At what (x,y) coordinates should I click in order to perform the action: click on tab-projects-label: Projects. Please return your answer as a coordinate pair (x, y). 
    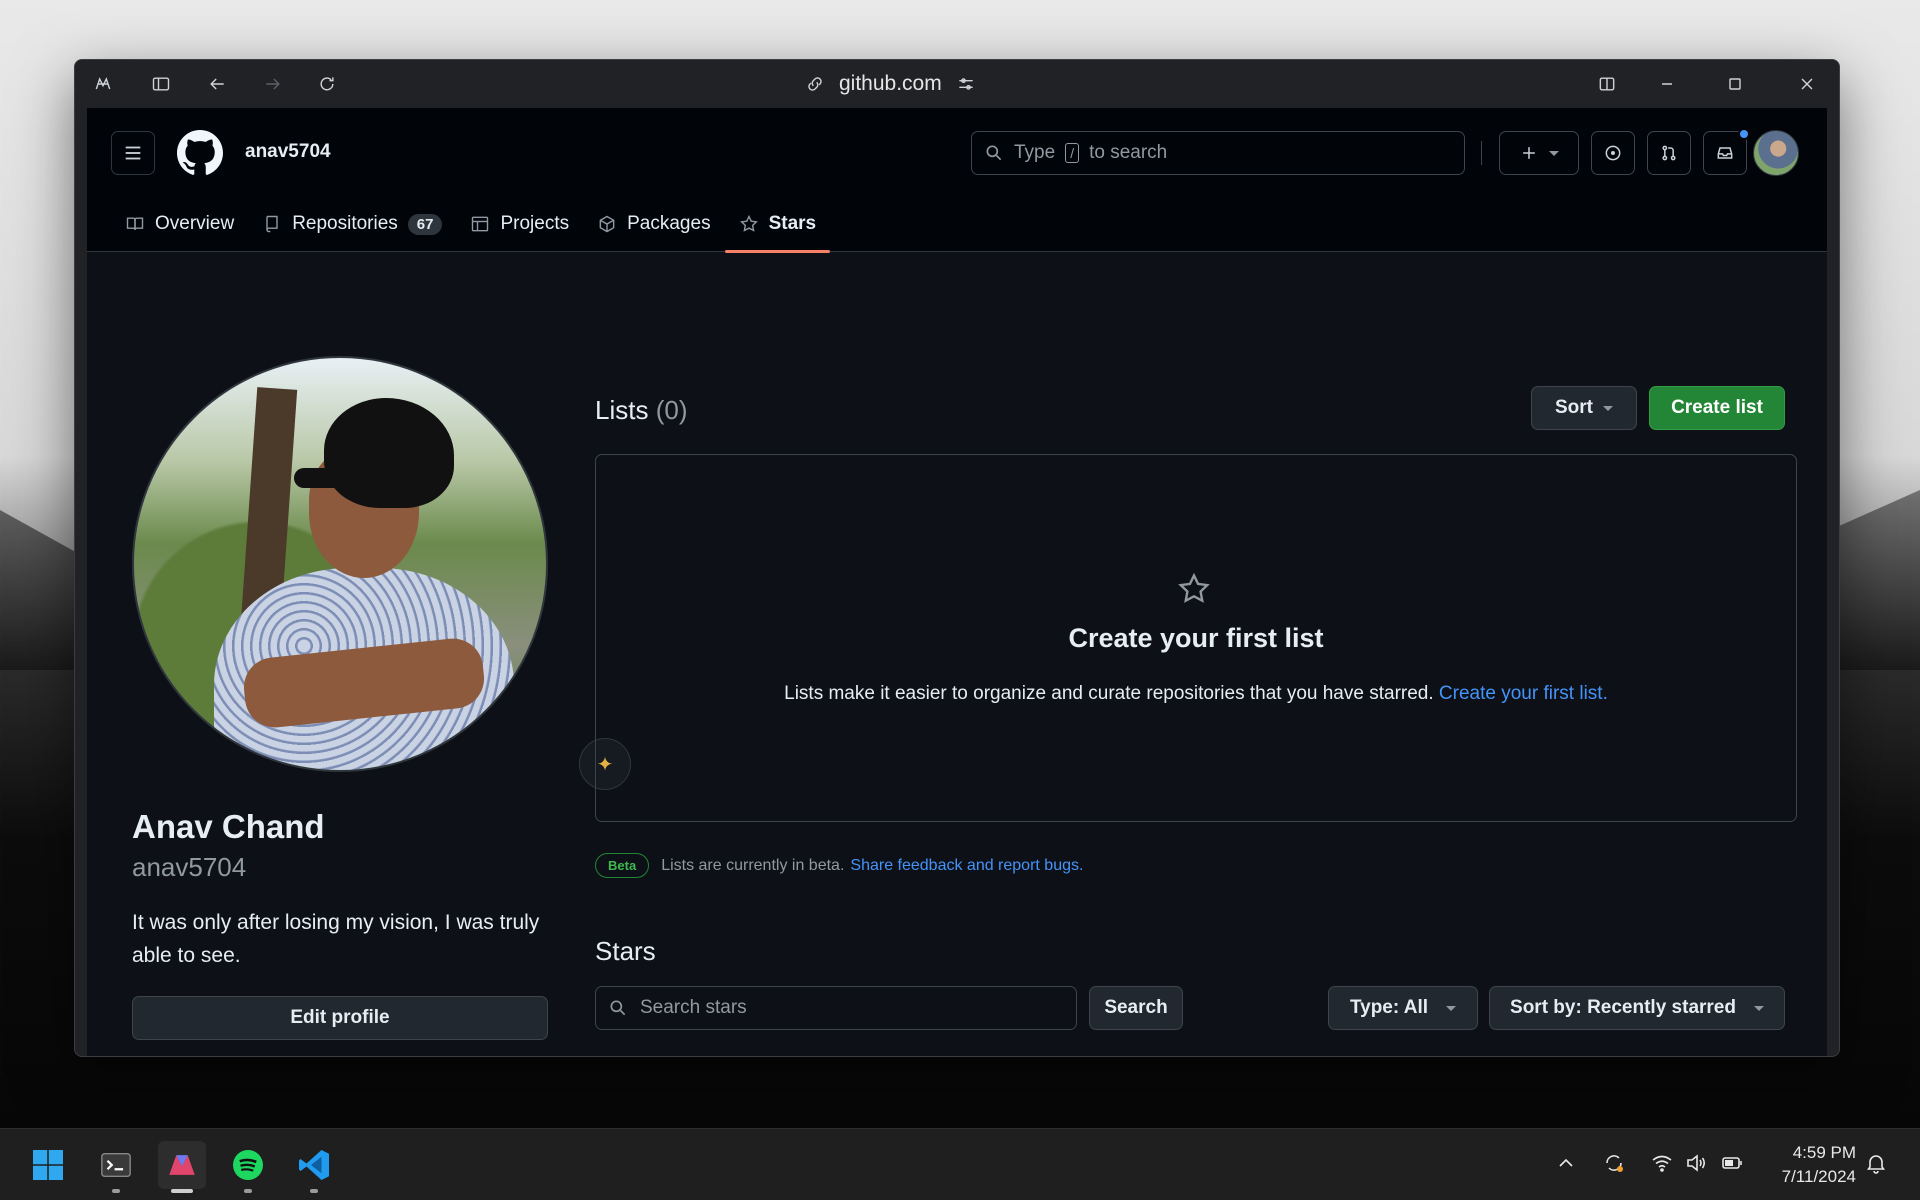
    Looking at the image, I should click on (535, 223).